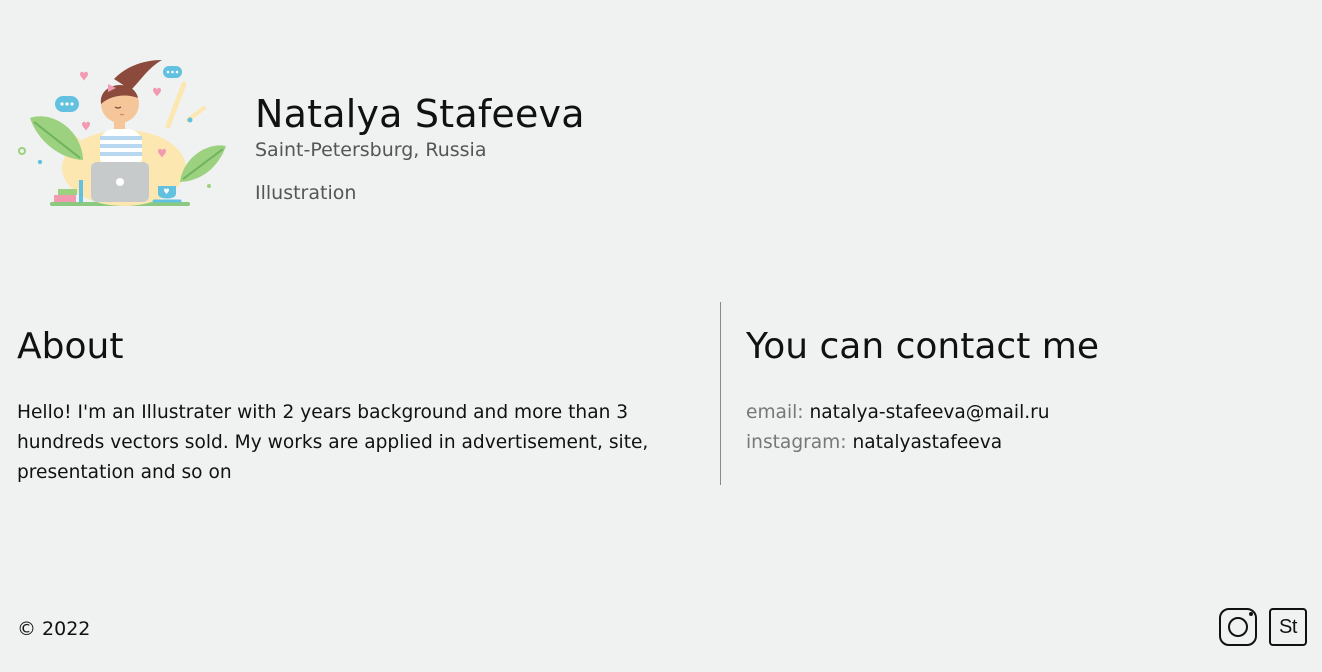 Image resolution: width=1322 pixels, height=672 pixels. I want to click on email-link: natalya-stafeeva@mail.ru, so click(929, 412).